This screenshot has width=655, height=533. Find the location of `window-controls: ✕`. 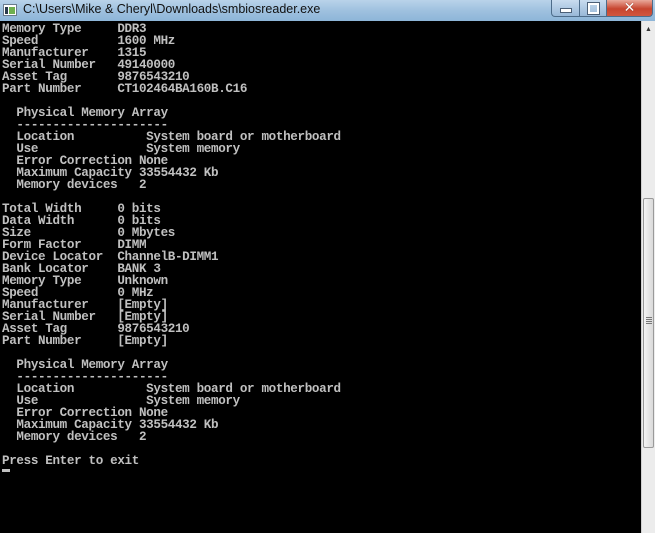

window-controls: ✕ is located at coordinates (602, 8).